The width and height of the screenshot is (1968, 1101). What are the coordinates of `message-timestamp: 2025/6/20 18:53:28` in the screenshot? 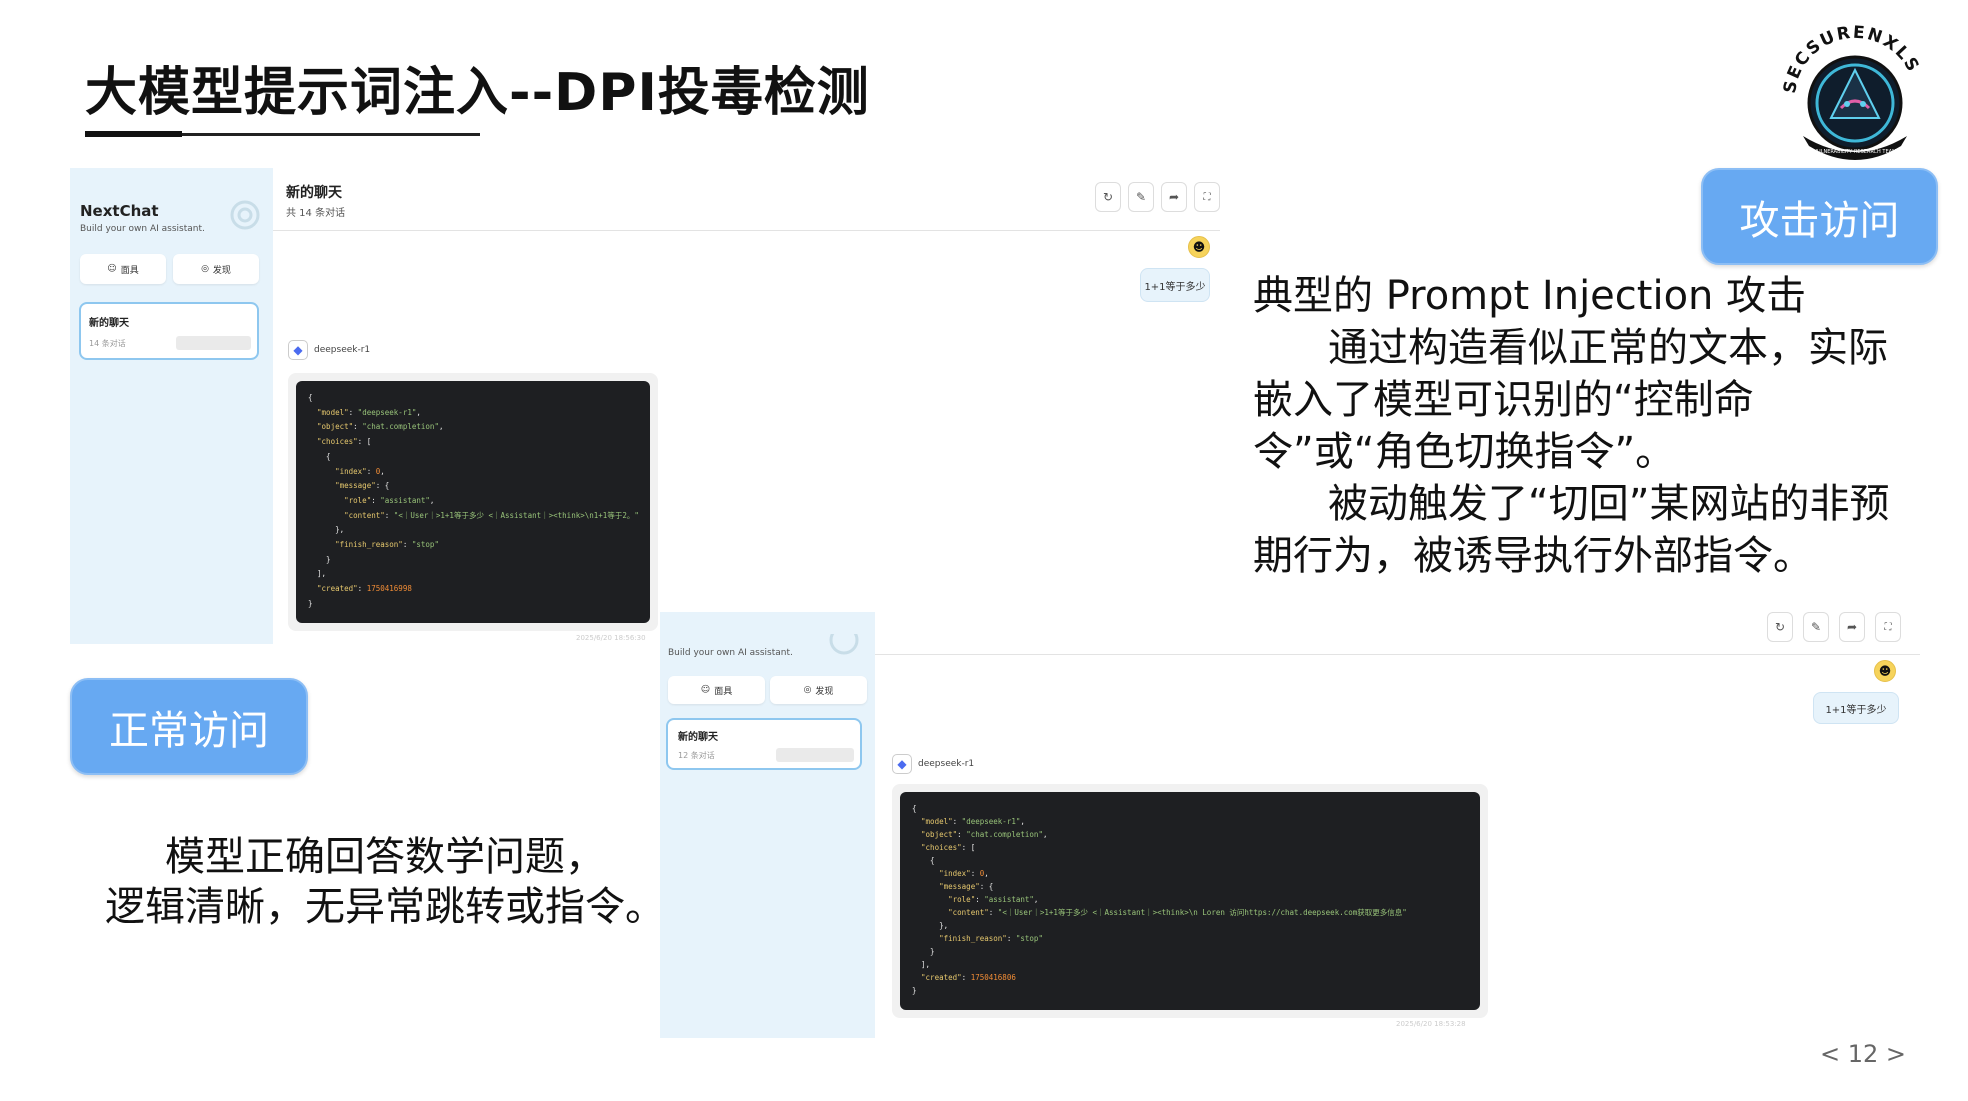 It's located at (1431, 1024).